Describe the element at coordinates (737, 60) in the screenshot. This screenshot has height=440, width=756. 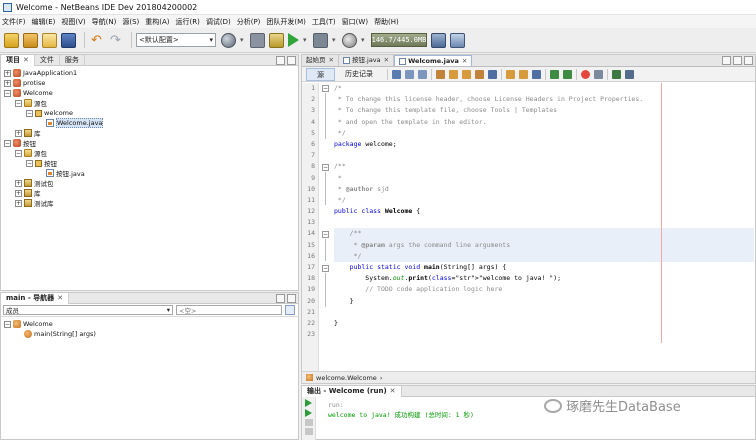
I see `chevron-right-icon` at that location.